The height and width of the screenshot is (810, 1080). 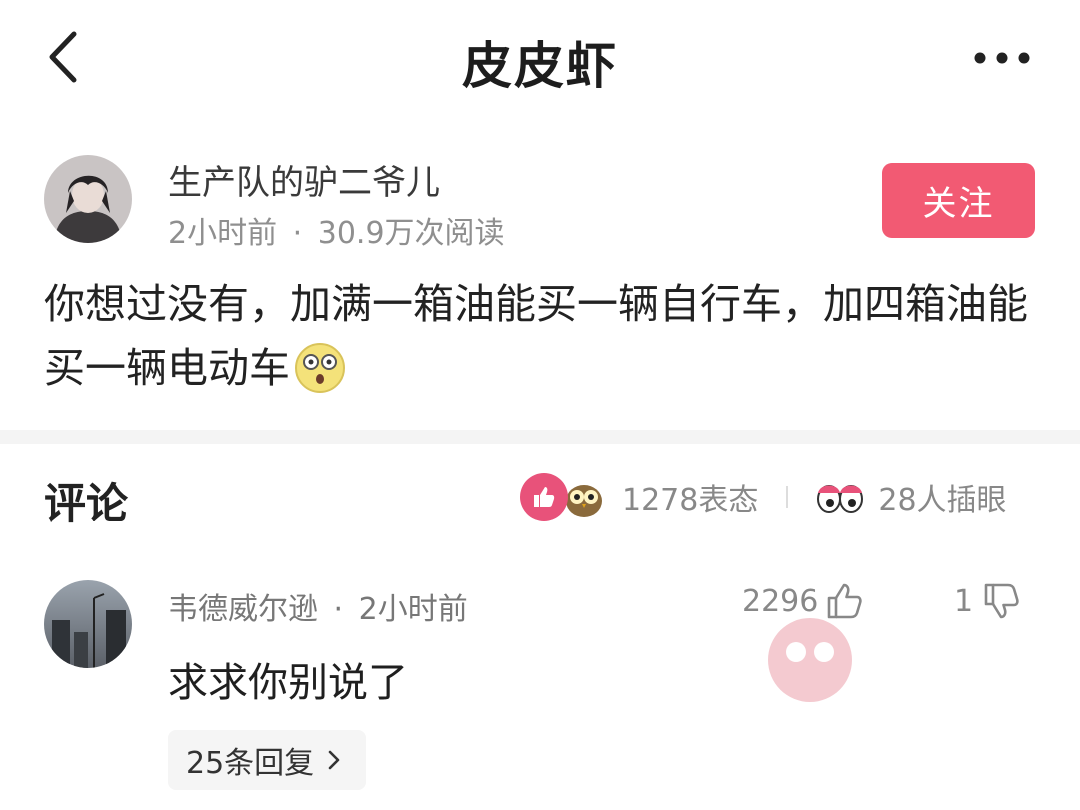 What do you see at coordinates (544, 497) in the screenshot?
I see `thumbs-up-badge-icon` at bounding box center [544, 497].